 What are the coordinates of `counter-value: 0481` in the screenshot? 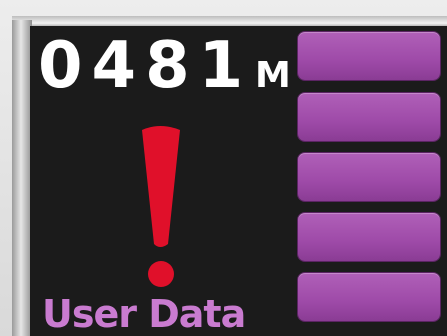 It's located at (145, 66).